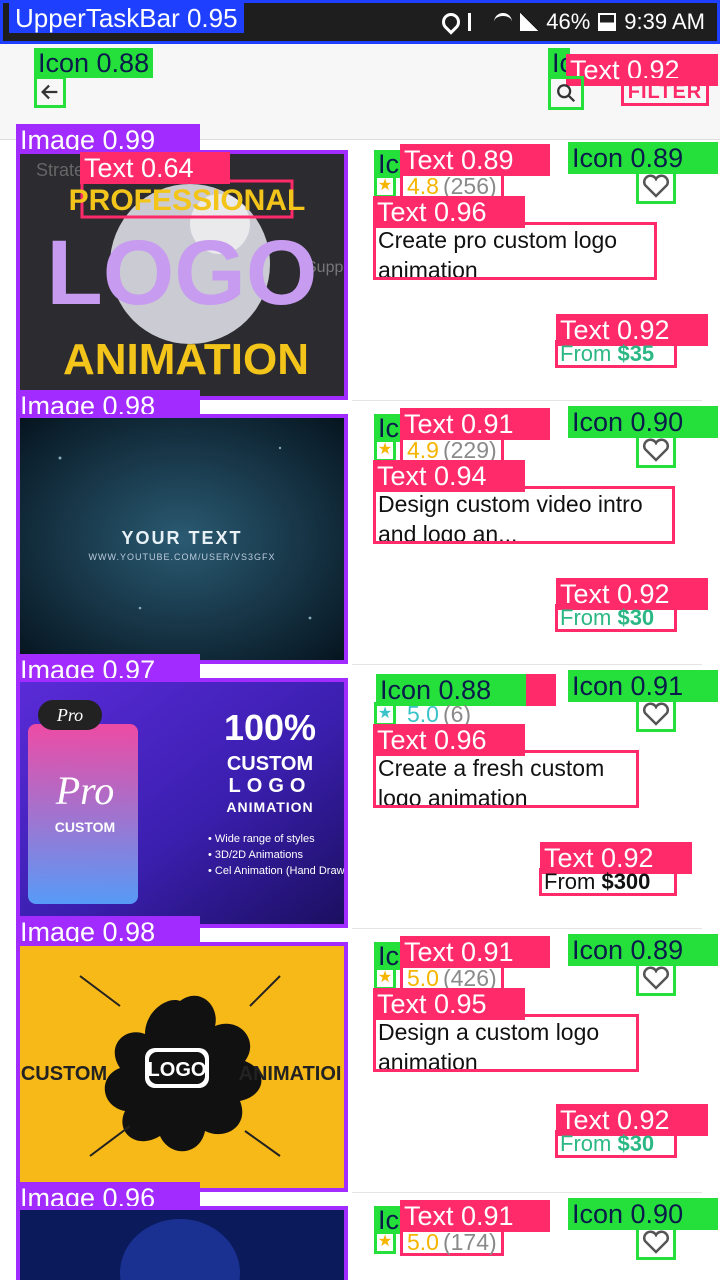  Describe the element at coordinates (360, 22) in the screenshot. I see `status-bar: UpperTaskBar 0.95 46% 9:39 AM` at that location.